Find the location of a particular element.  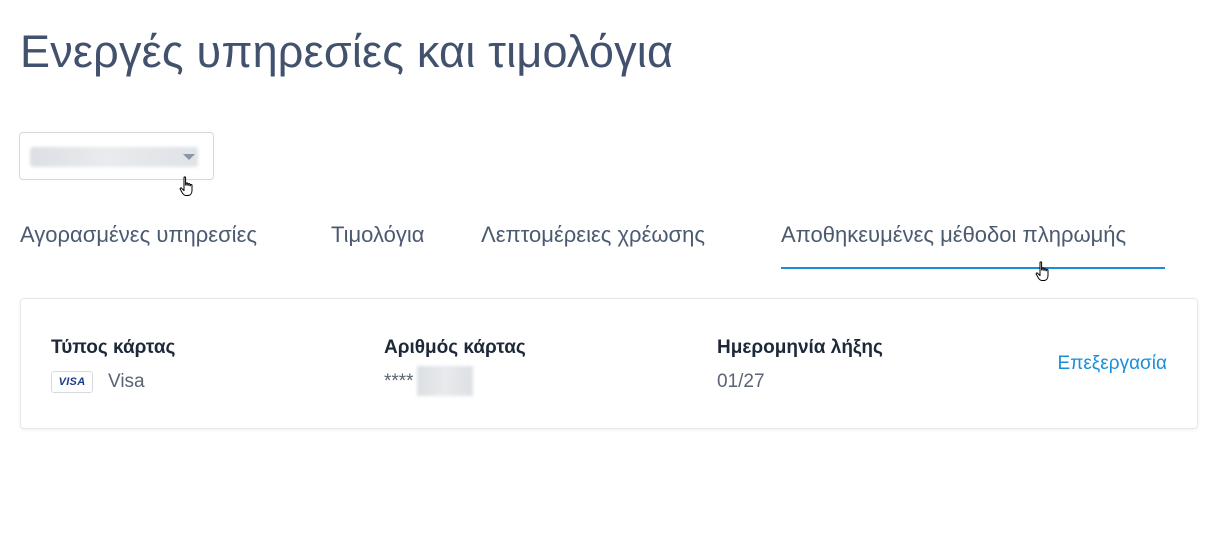

visa-card-icon: VISA is located at coordinates (72, 382).